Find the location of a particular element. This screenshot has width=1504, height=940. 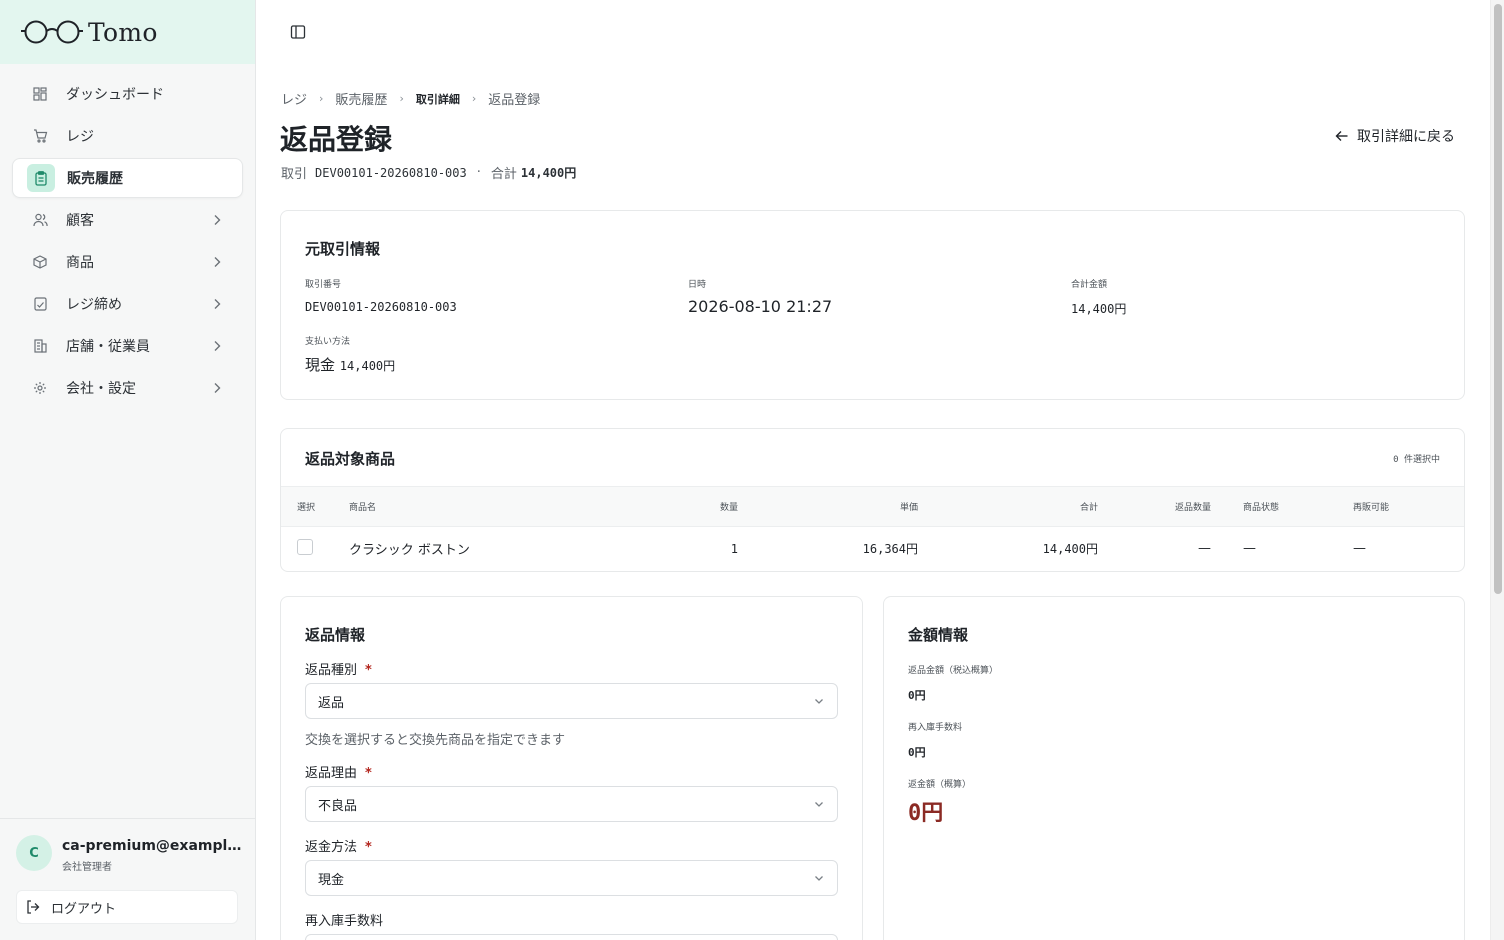

page-scrollbar is located at coordinates (1497, 470).